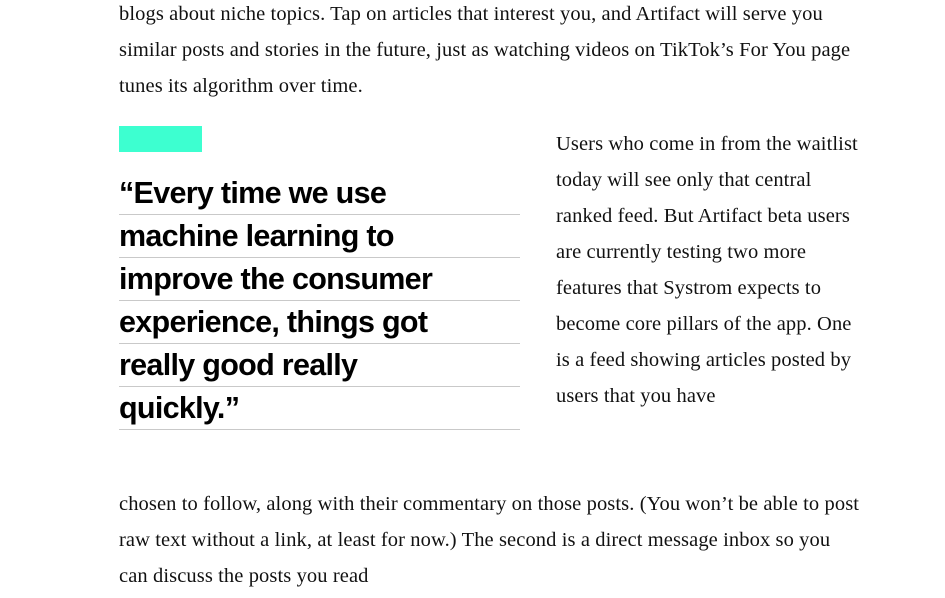 This screenshot has width=945, height=598. Describe the element at coordinates (319, 408) in the screenshot. I see `pullquote-line: quickly.”` at that location.